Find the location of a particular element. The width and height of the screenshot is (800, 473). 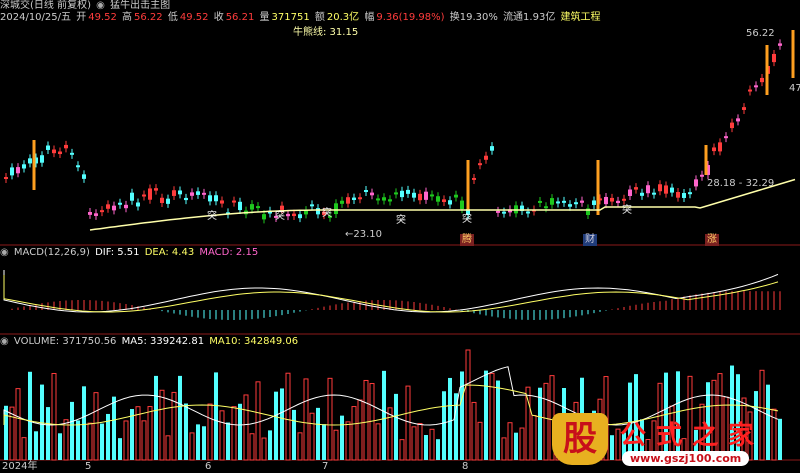

x-axis-label-jun: 6 is located at coordinates (208, 466).